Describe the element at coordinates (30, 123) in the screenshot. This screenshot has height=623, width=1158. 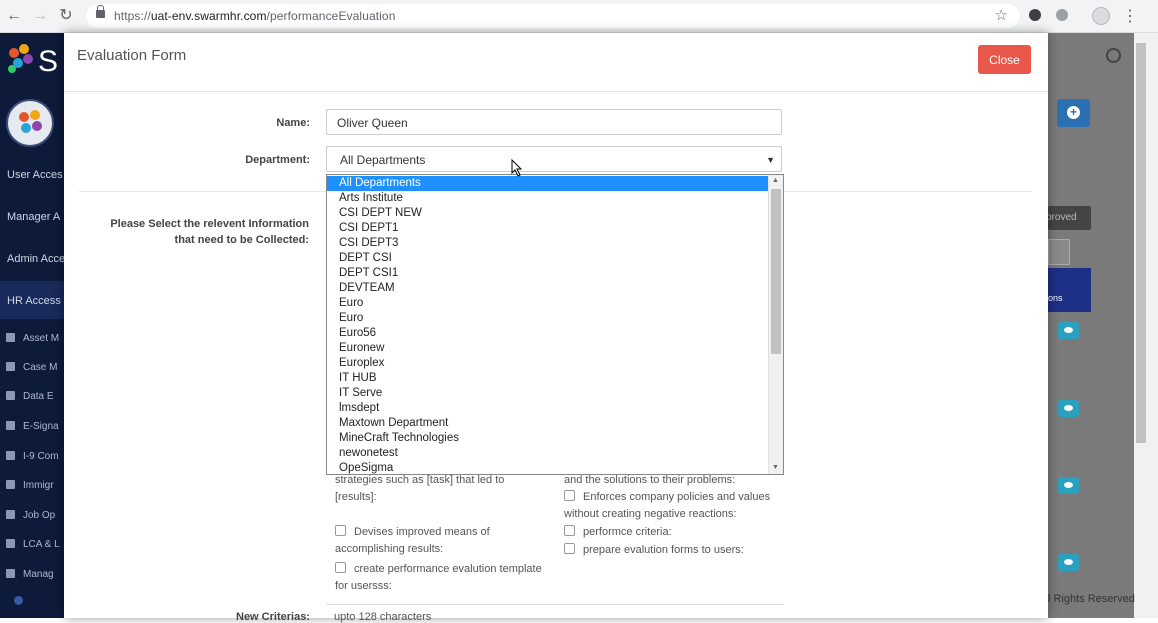
I see `avatar` at that location.